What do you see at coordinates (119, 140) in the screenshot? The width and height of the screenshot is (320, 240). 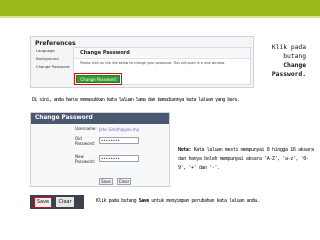 I see `old-password-field: ••••••••` at bounding box center [119, 140].